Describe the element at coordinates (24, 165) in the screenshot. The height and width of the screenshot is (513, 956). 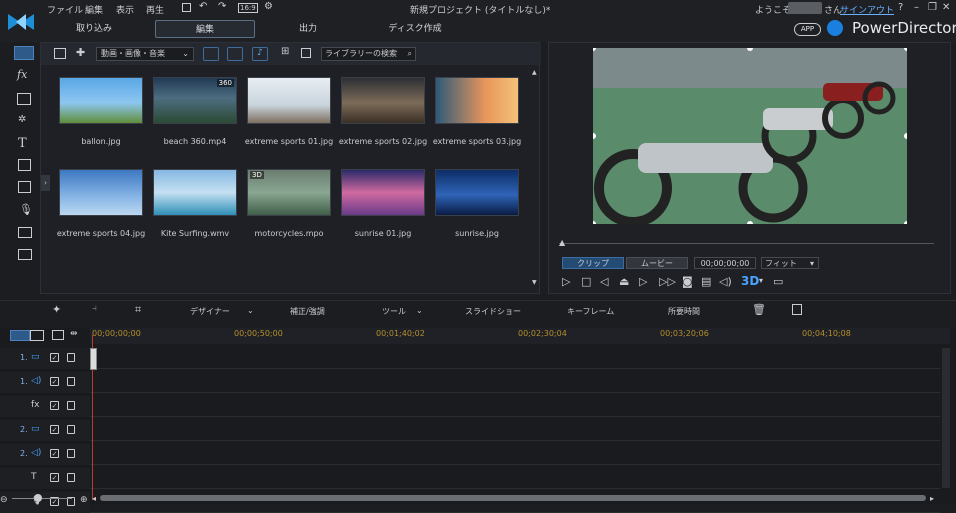
I see `transition-room-icon` at that location.